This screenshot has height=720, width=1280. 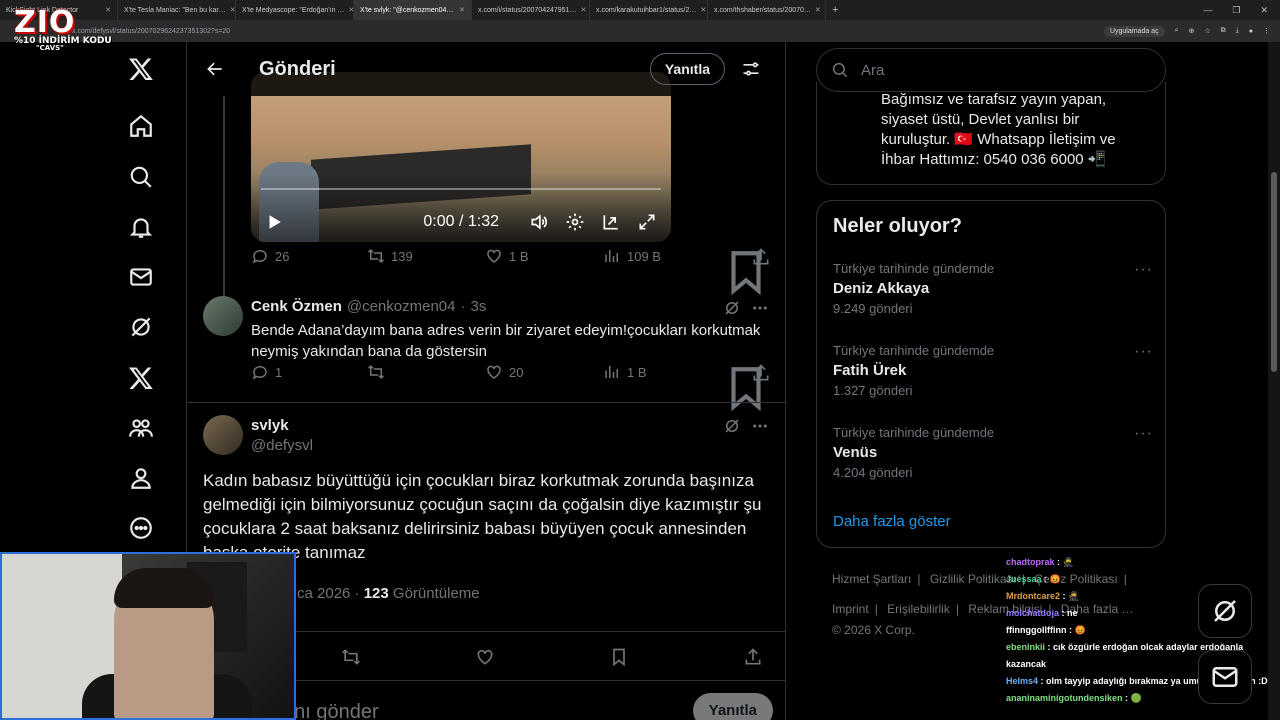 I want to click on grok-float-button, so click(x=1225, y=611).